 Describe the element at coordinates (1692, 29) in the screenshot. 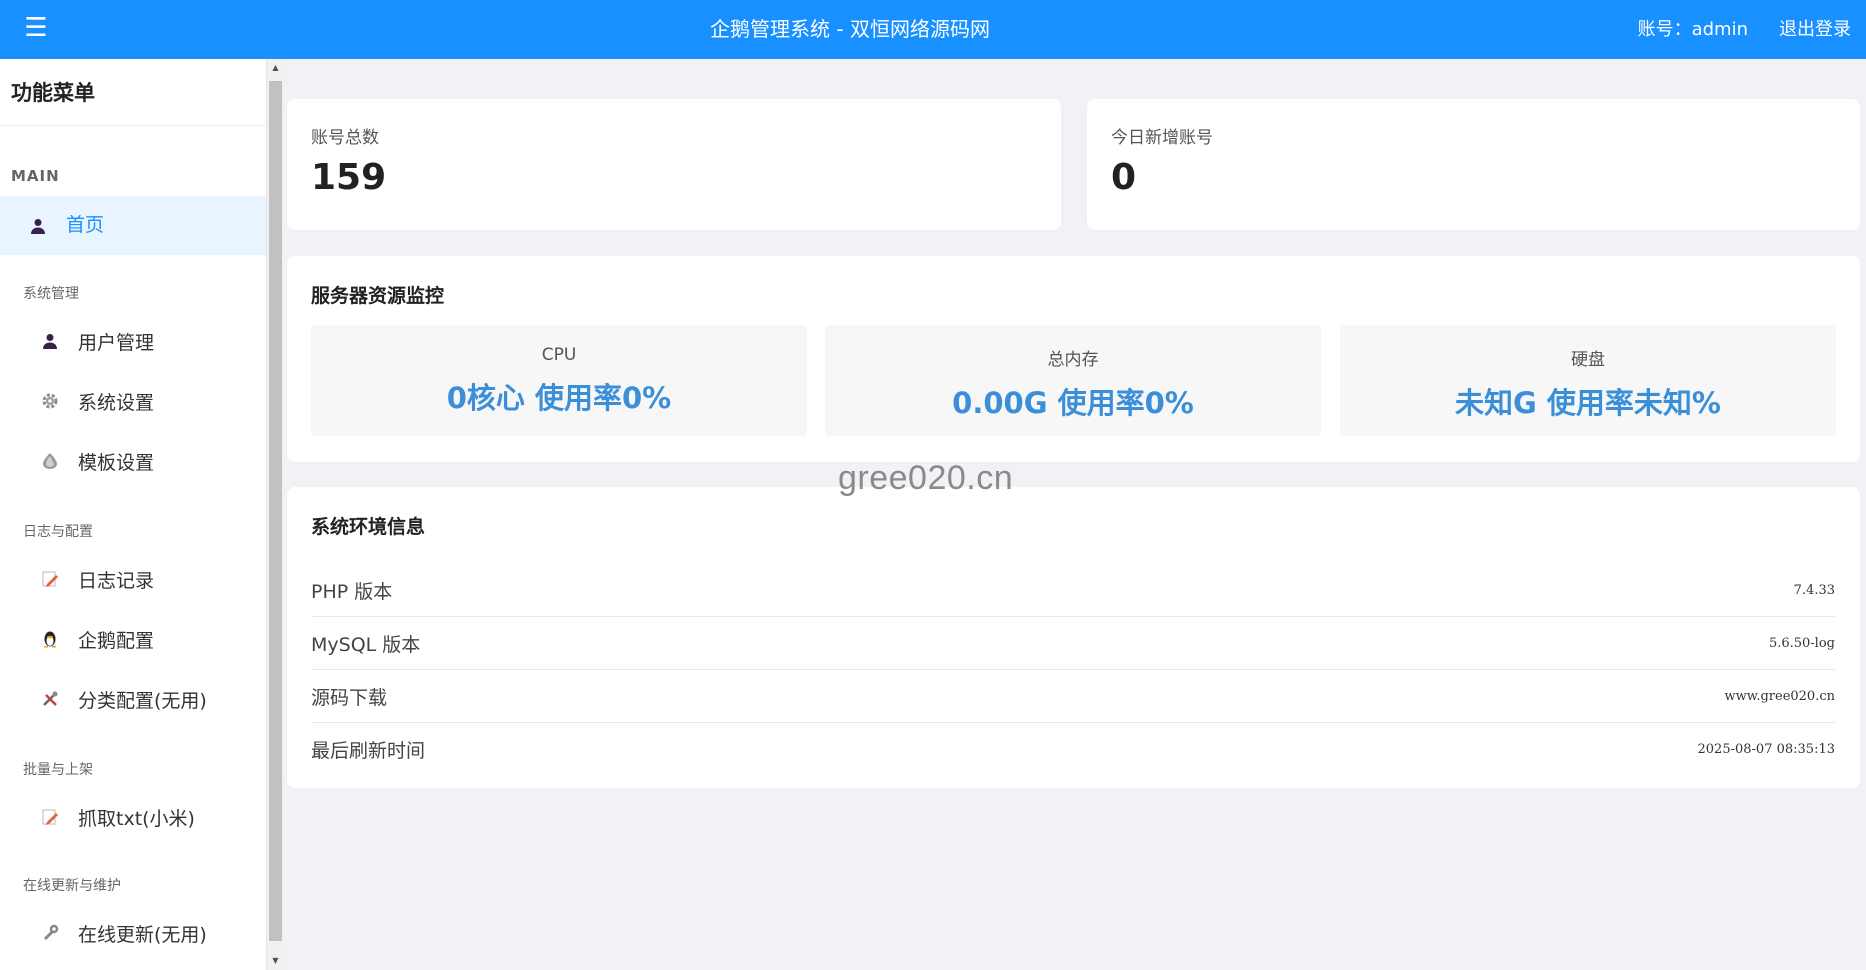

I see `account-label: 账号：admin` at that location.